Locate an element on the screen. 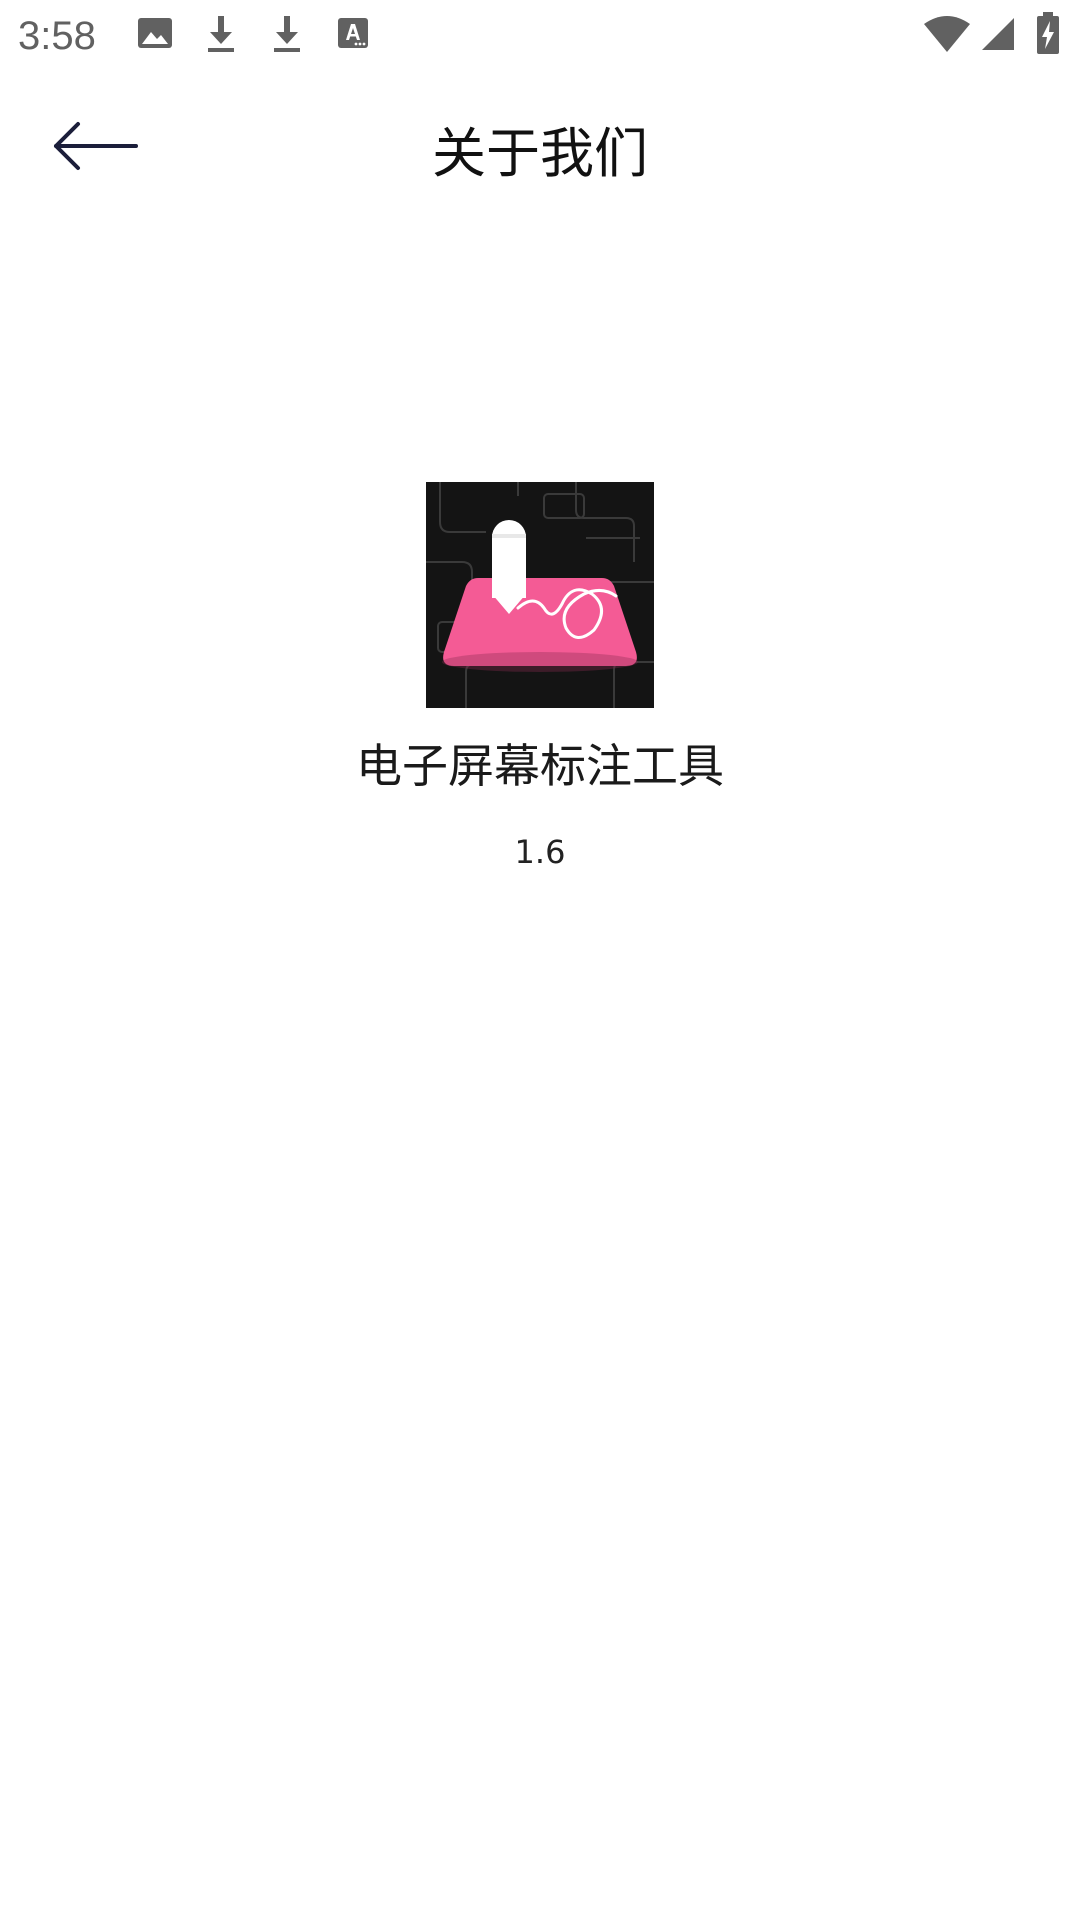 Image resolution: width=1080 pixels, height=1920 pixels. app-version: 1.6 is located at coordinates (540, 852).